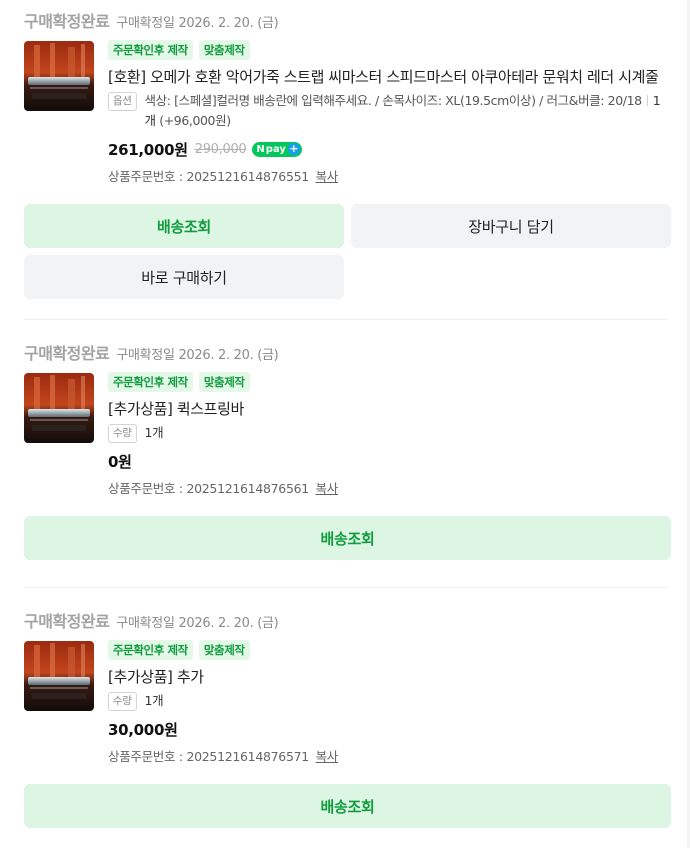 This screenshot has width=690, height=848. Describe the element at coordinates (220, 149) in the screenshot. I see `original-price: 290,000` at that location.